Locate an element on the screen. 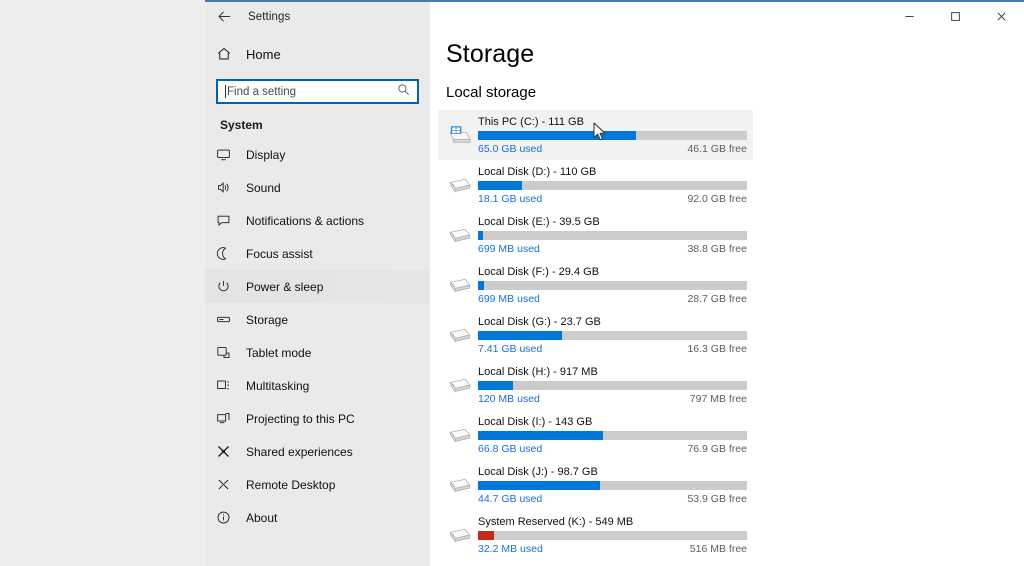 This screenshot has height=566, width=1024. drive-used-label: 44.7 GB used is located at coordinates (510, 499).